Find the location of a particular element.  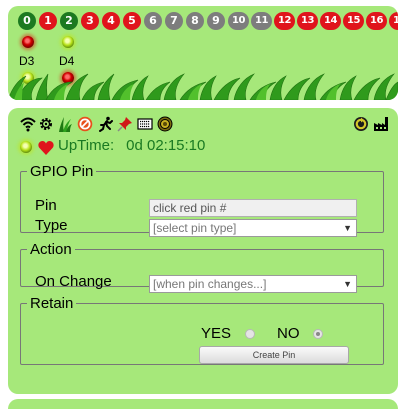

pin-1: 1 is located at coordinates (48, 21).